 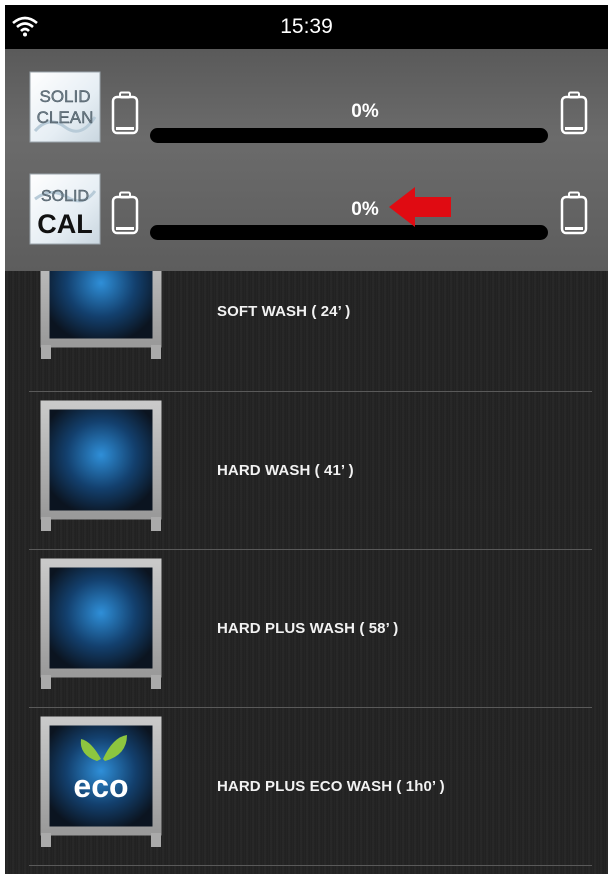 What do you see at coordinates (100, 786) in the screenshot?
I see `eco-badge-text: eco` at bounding box center [100, 786].